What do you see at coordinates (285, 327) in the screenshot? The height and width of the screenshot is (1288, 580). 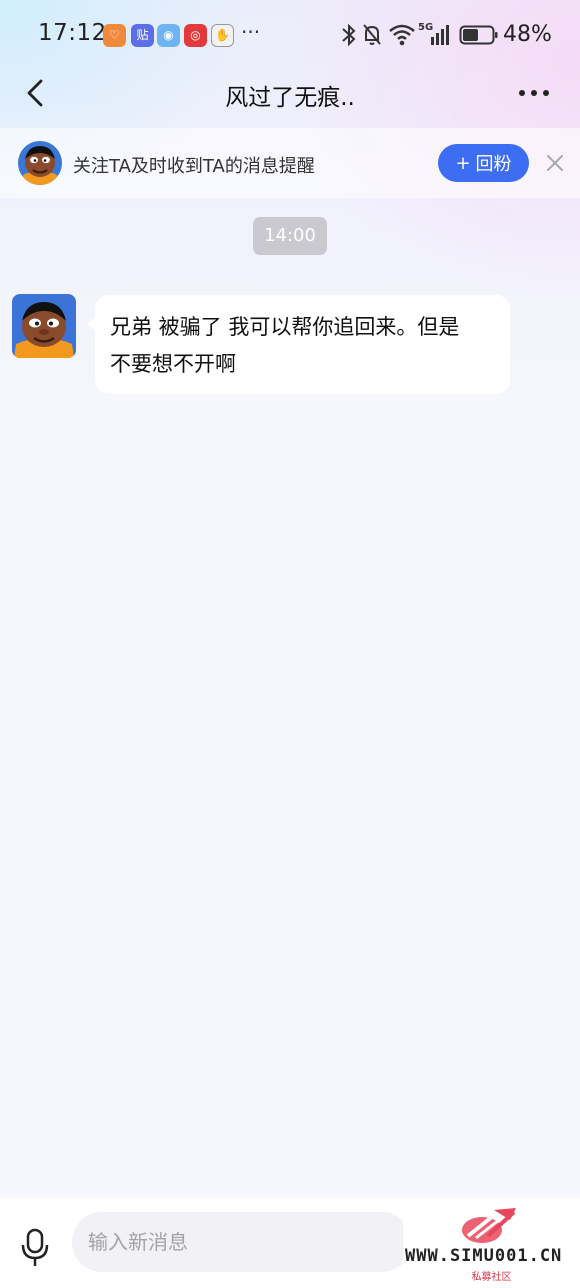 I see `message-text-line-1: 兄弟 被骗了 我可以帮你追回来。但是` at bounding box center [285, 327].